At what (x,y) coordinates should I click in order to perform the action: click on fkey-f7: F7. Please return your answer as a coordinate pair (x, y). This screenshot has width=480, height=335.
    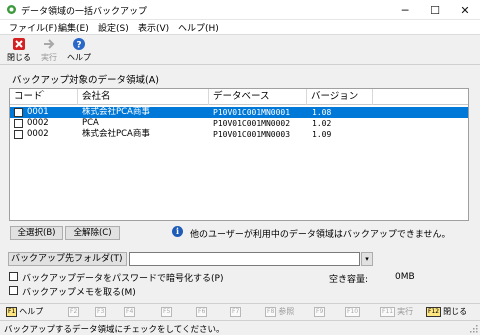
    Looking at the image, I should click on (236, 312).